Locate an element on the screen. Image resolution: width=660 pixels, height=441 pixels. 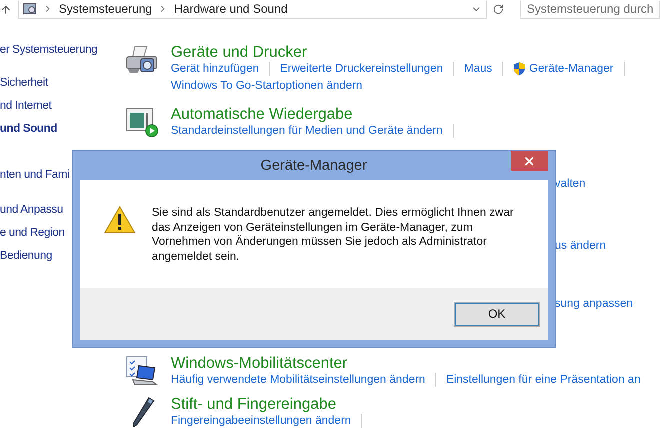
breadcrumb: Systemsteuerung is located at coordinates (105, 9).